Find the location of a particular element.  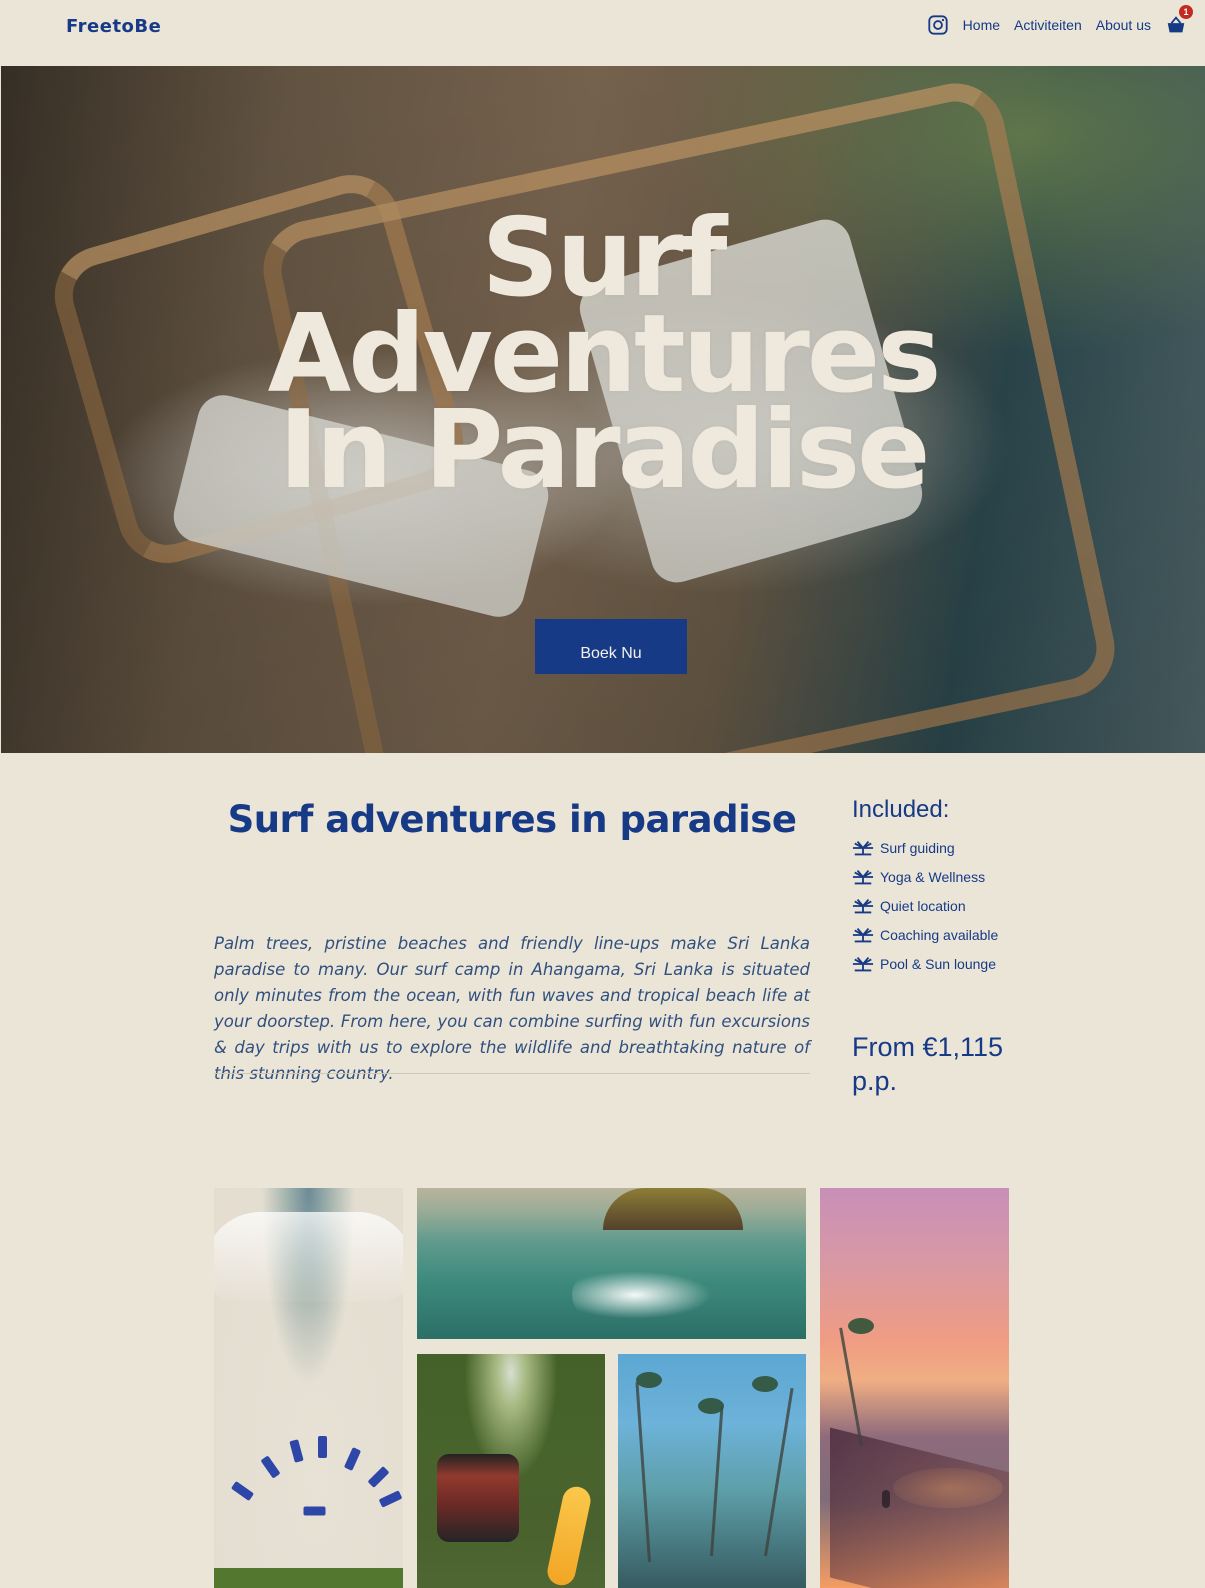

included-item-label: Yoga & Wellness is located at coordinates (933, 877).